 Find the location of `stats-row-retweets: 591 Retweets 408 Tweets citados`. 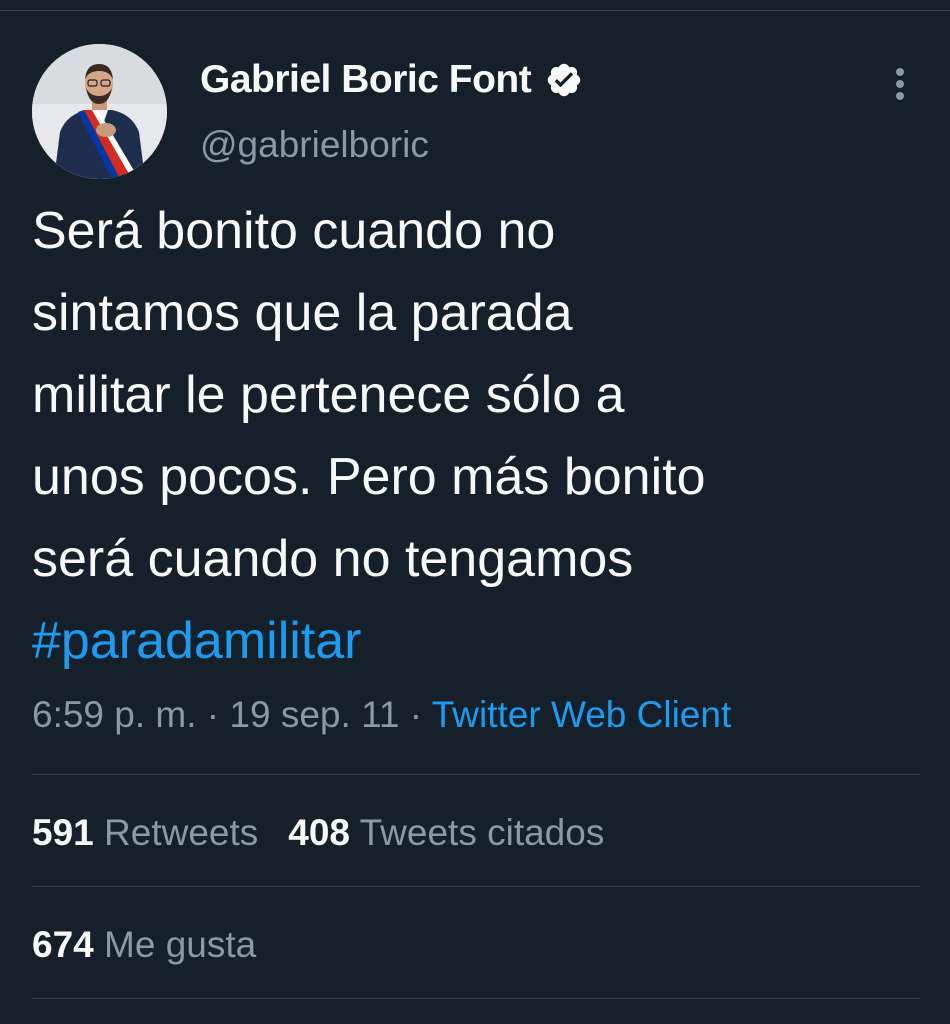

stats-row-retweets: 591 Retweets 408 Tweets citados is located at coordinates (333, 833).